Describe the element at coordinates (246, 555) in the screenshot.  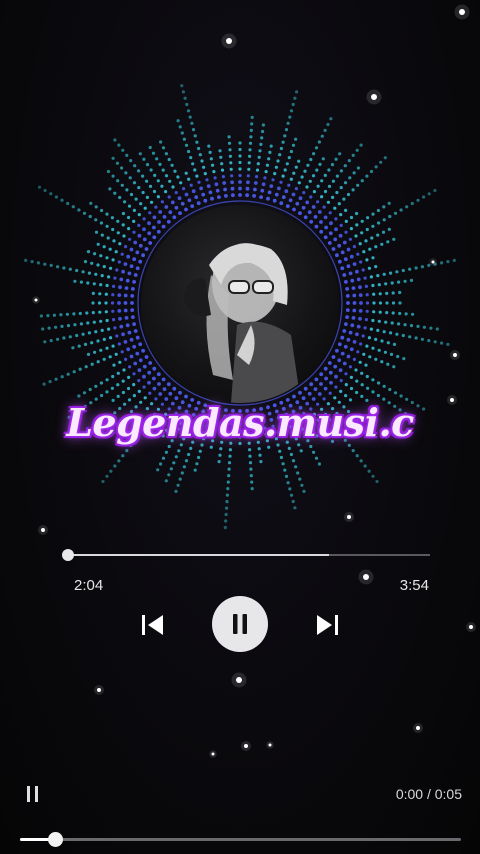
I see `seek-bar` at that location.